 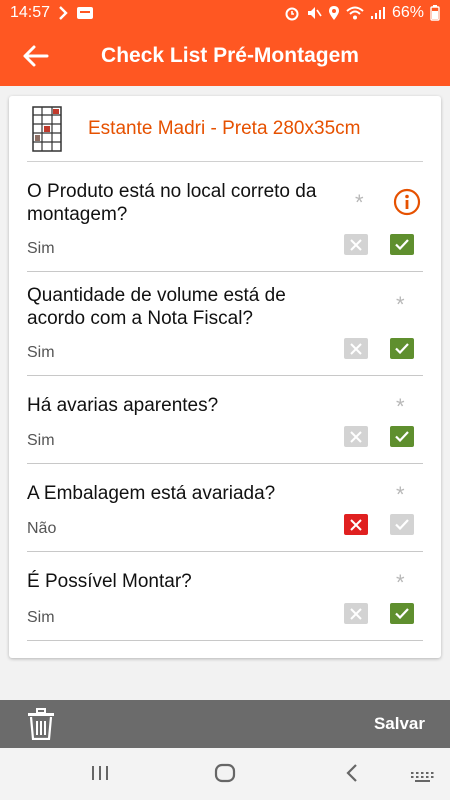 What do you see at coordinates (225, 508) in the screenshot?
I see `question-item: A Embalagem está avariada? * Não` at bounding box center [225, 508].